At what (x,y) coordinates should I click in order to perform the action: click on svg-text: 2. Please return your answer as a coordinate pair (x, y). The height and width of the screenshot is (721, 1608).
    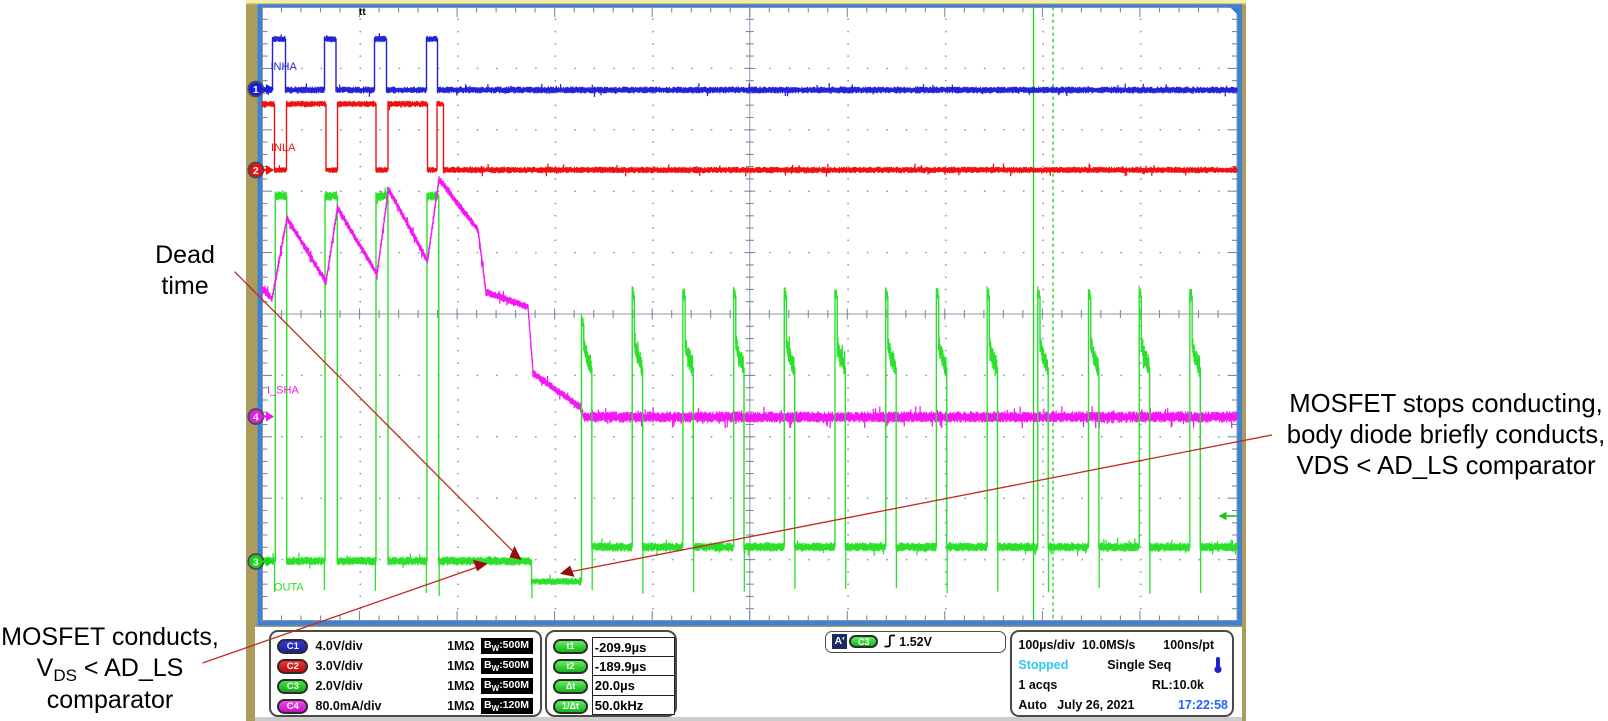
    Looking at the image, I should click on (256, 171).